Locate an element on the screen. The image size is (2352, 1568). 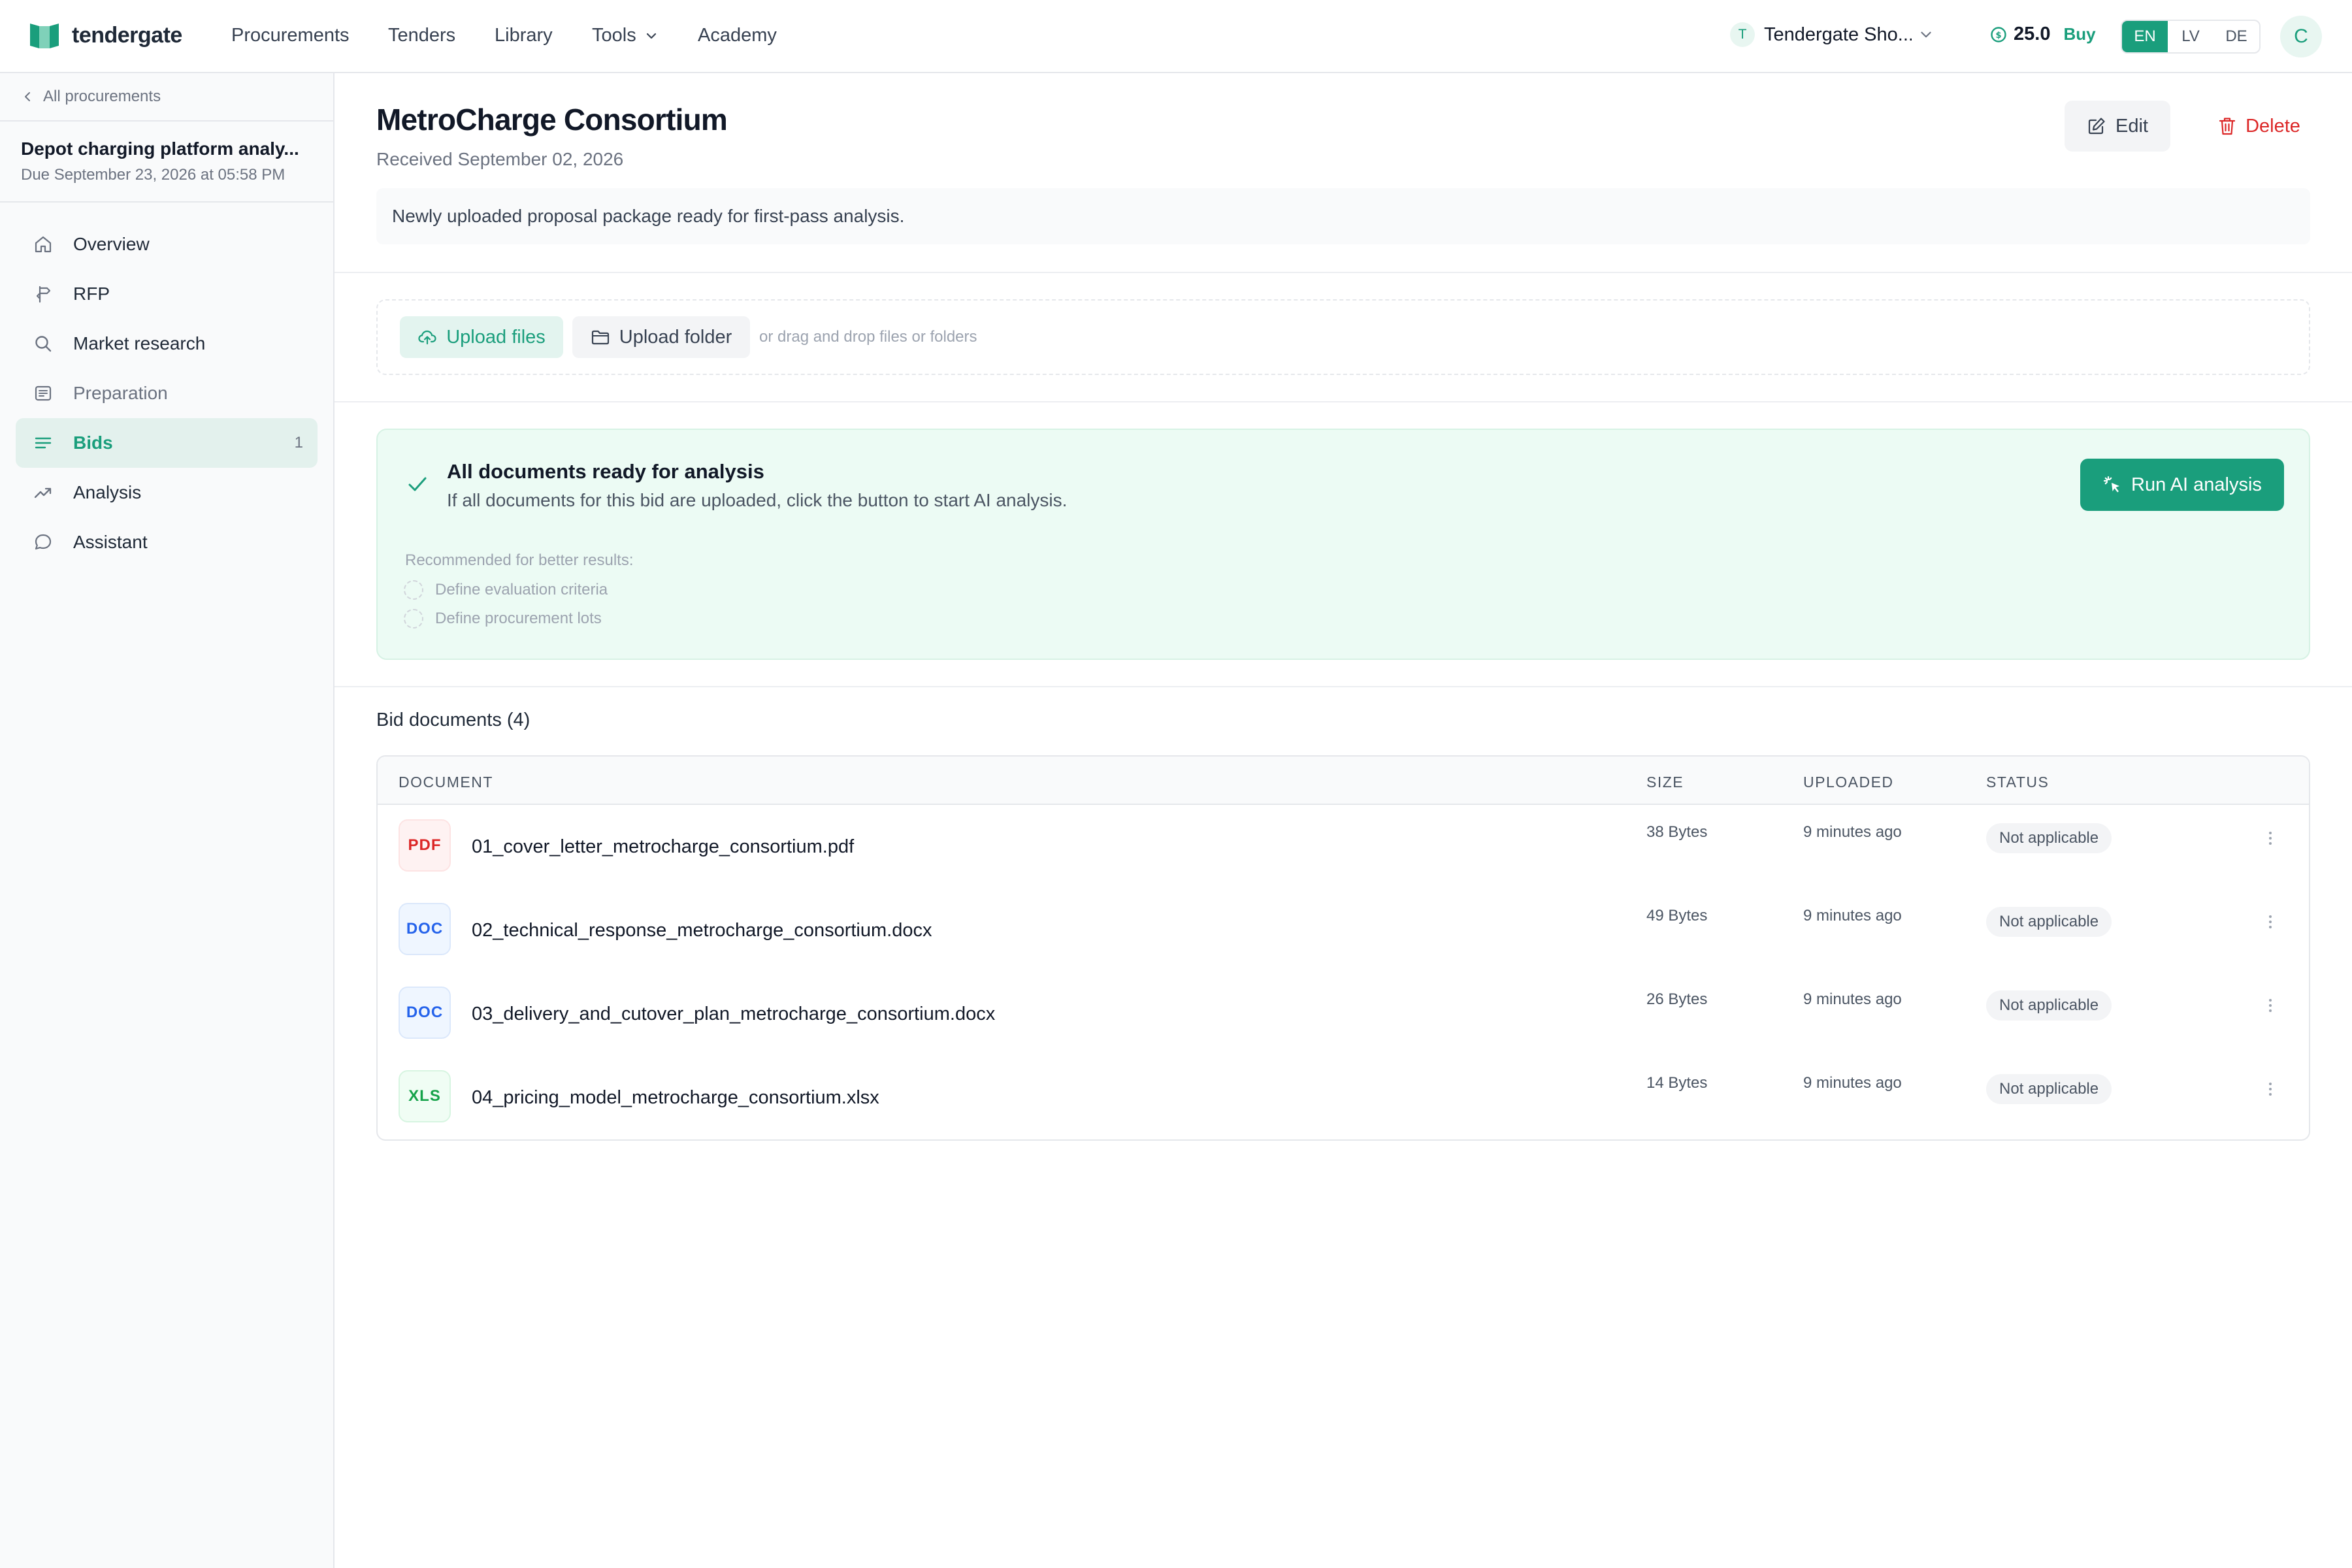
document-size: 38 Bytes is located at coordinates (1677, 832).